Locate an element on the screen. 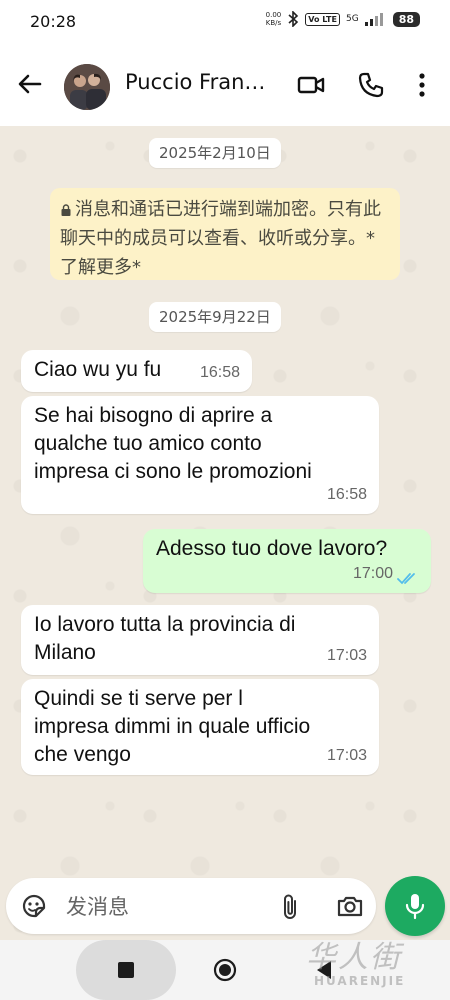 The height and width of the screenshot is (1000, 450). encryption-notice: 消息和通话已进行端到端加密。只有此聊天中的成员可以查看、收听或分享。*了解更多* is located at coordinates (225, 234).